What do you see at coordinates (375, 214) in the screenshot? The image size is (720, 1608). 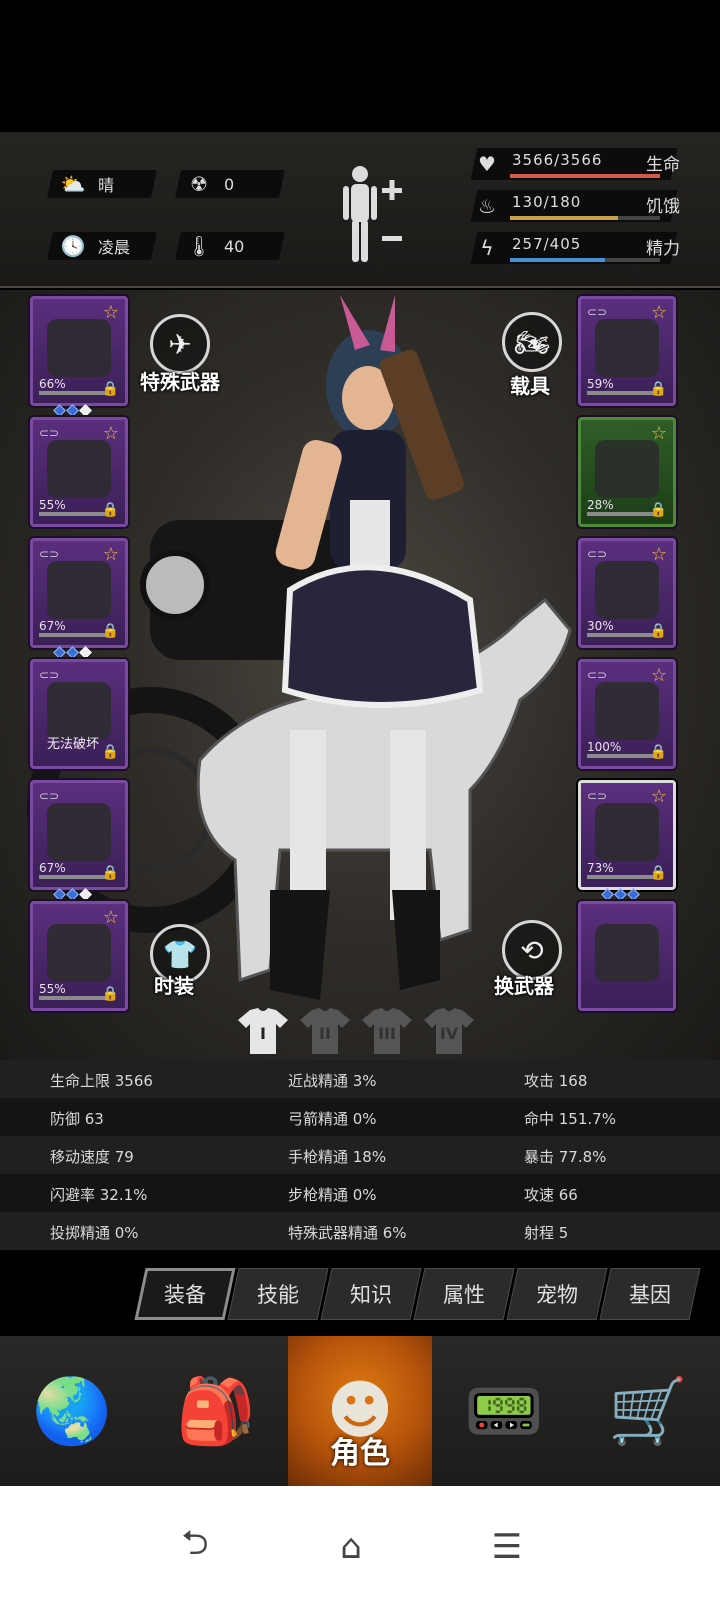 I see `body-figure-icon` at bounding box center [375, 214].